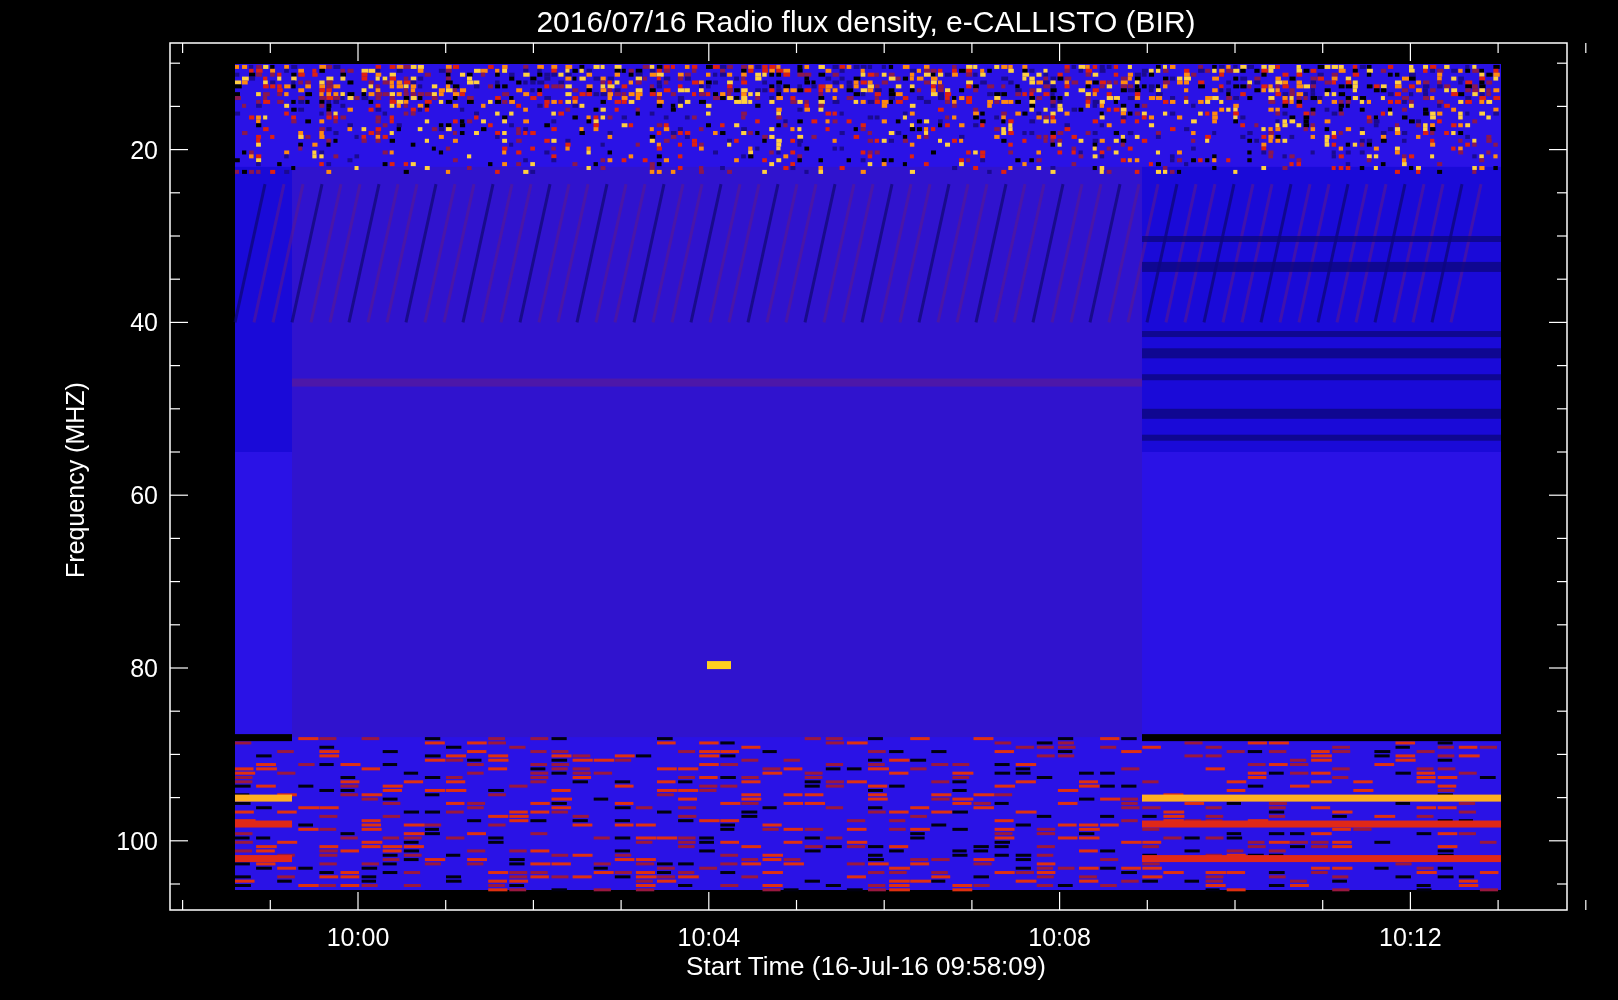 The image size is (1618, 1000). Describe the element at coordinates (137, 840) in the screenshot. I see `y-tick-label: 100` at that location.